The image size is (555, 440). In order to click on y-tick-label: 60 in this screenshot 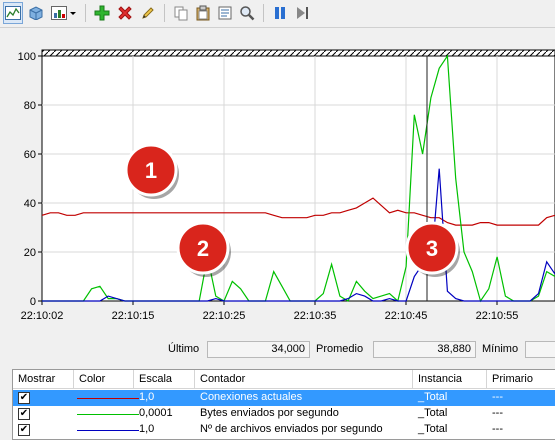, I will do `click(30, 155)`.